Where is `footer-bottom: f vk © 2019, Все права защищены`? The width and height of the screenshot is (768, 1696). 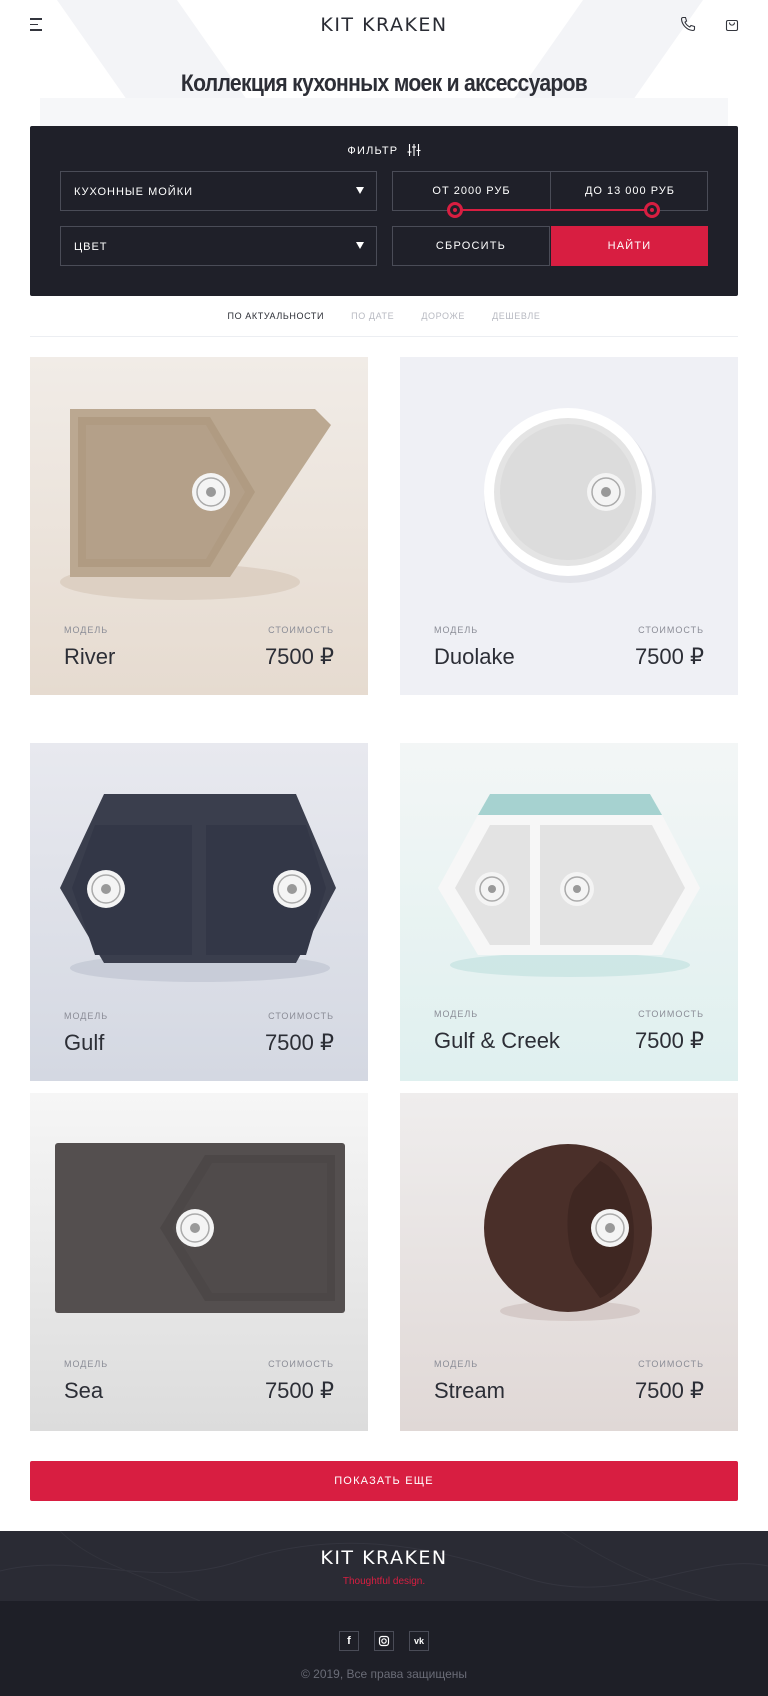 footer-bottom: f vk © 2019, Все права защищены is located at coordinates (384, 1648).